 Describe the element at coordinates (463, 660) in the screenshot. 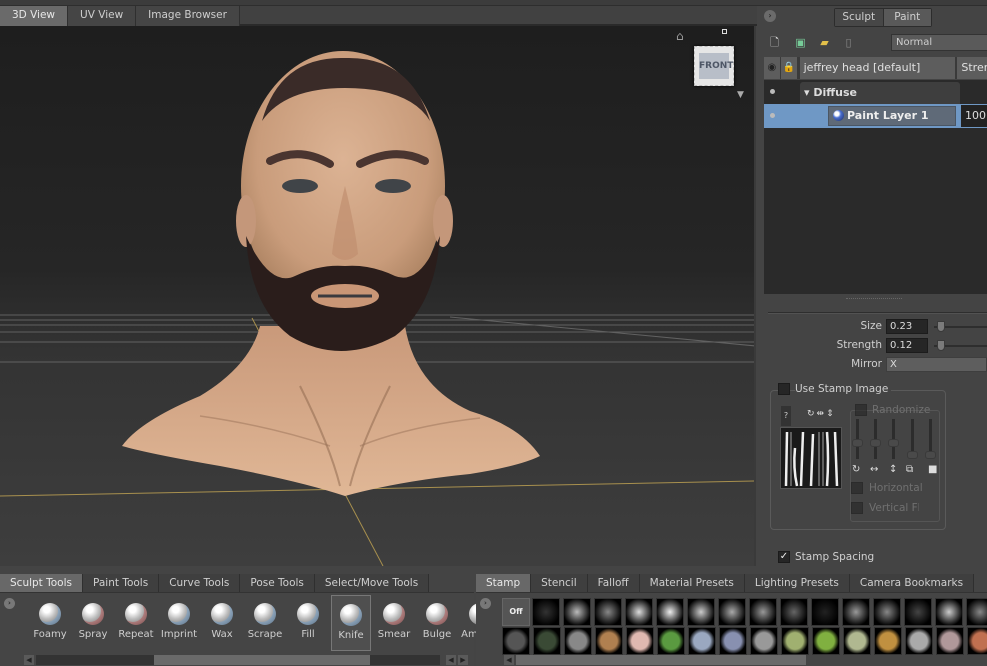

I see `scroll-right-button: ▶` at that location.